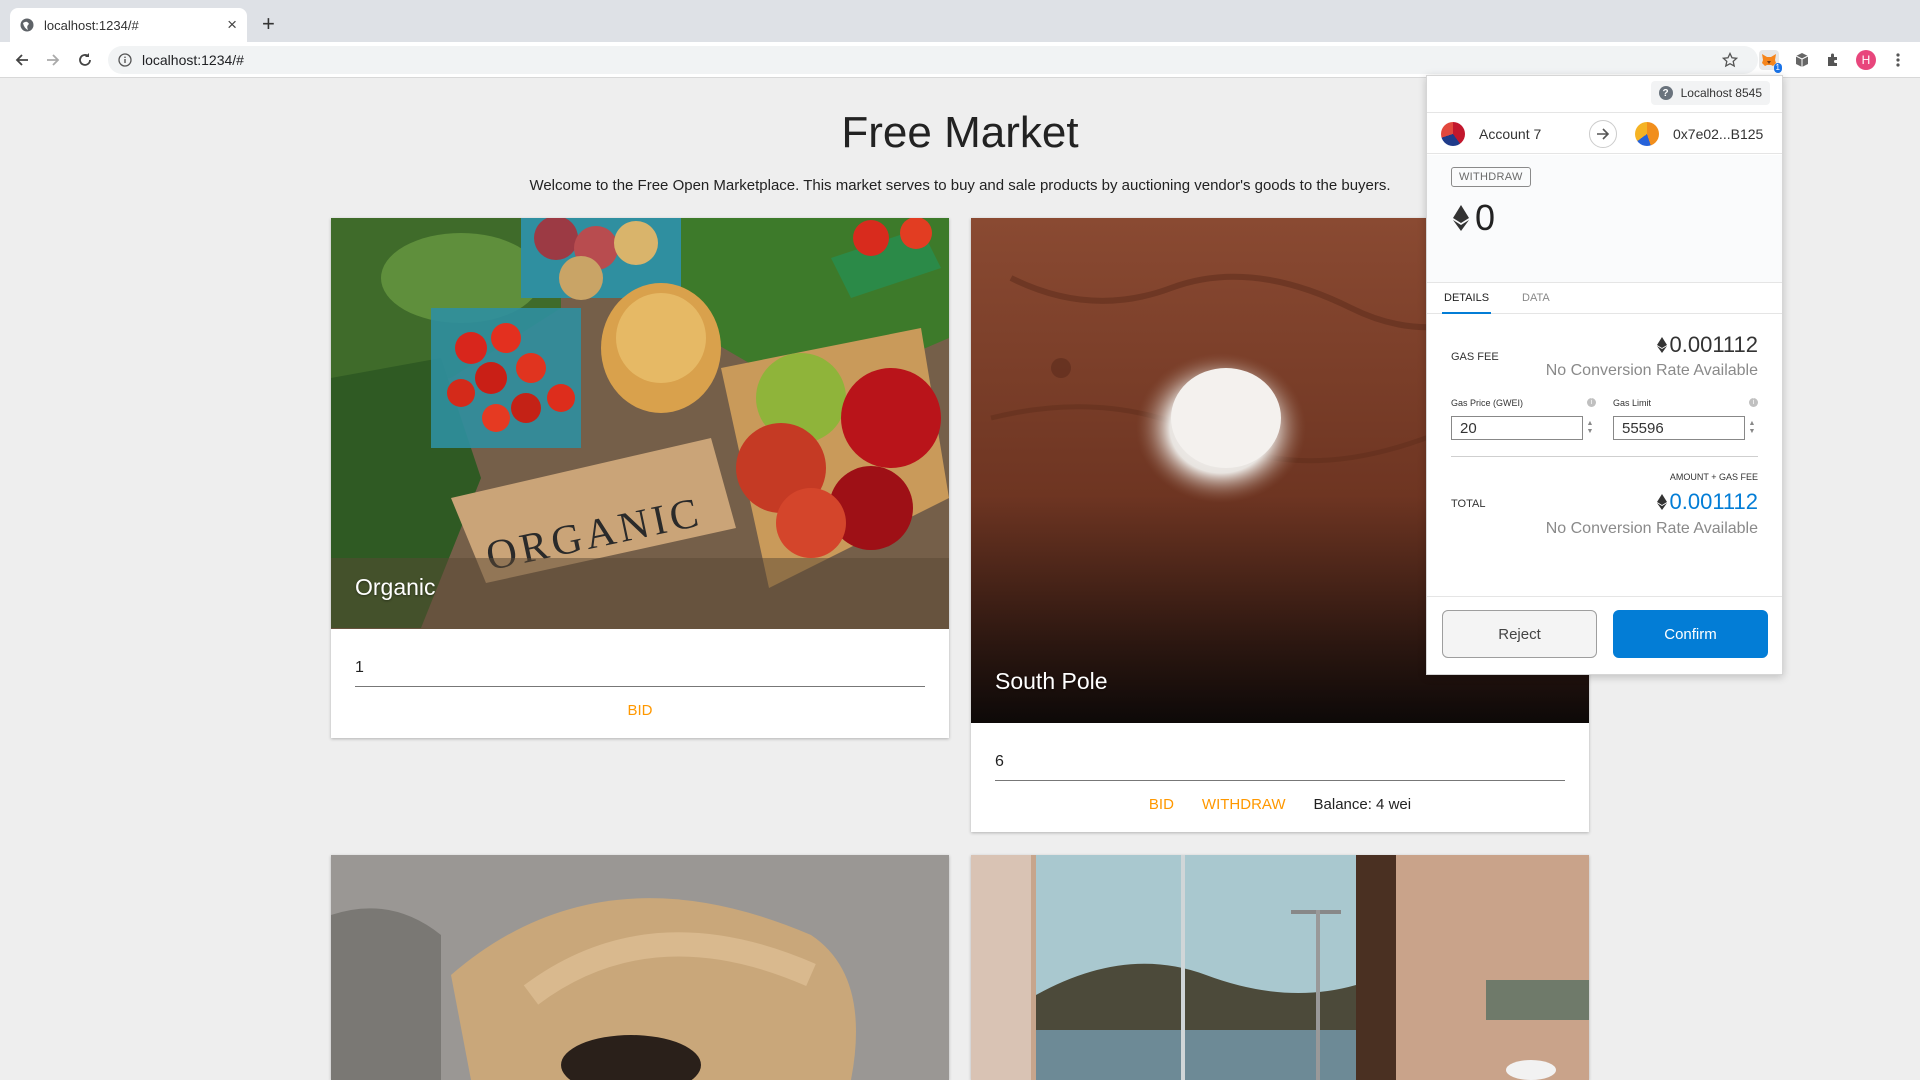 The height and width of the screenshot is (1080, 1920). I want to click on card-actions: BID WITHDRAW Balance: 4 wei, so click(1280, 804).